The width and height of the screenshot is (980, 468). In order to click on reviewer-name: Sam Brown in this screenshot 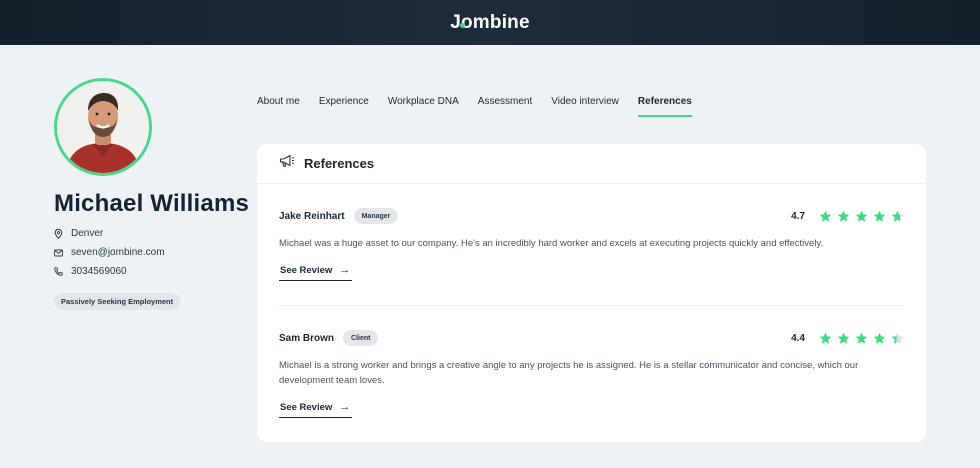, I will do `click(307, 338)`.